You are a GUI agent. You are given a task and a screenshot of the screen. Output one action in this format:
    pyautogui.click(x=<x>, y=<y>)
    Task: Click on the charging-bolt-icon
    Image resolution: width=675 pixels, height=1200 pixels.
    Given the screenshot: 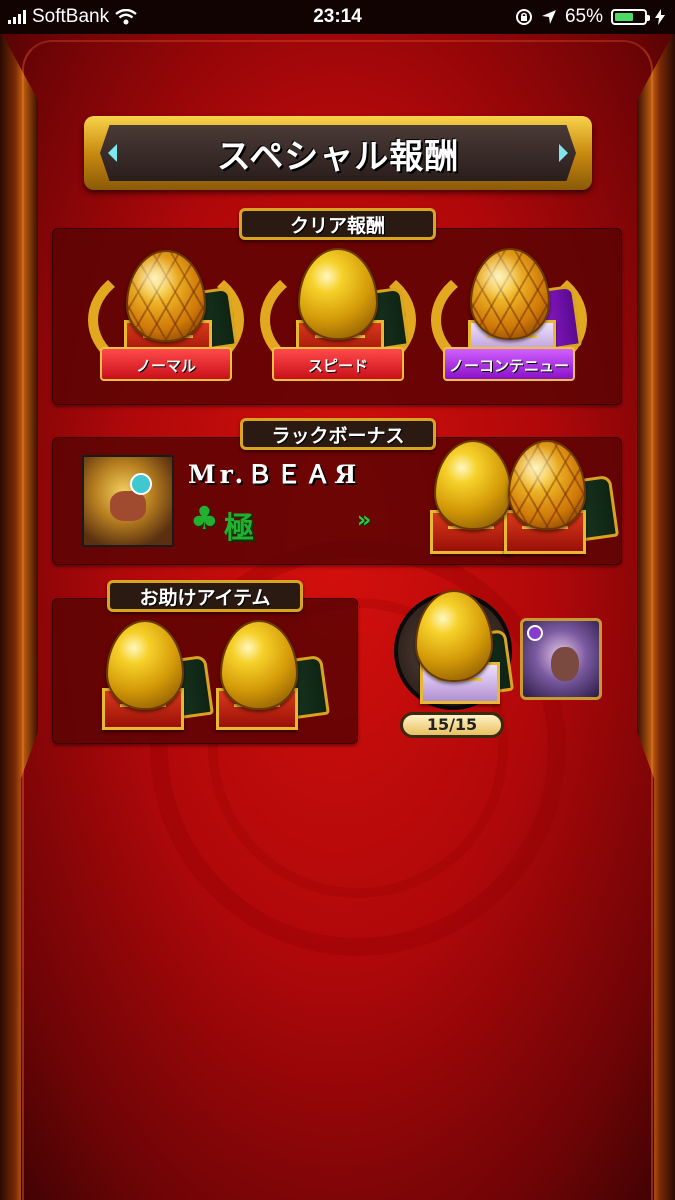 What is the action you would take?
    pyautogui.click(x=660, y=17)
    